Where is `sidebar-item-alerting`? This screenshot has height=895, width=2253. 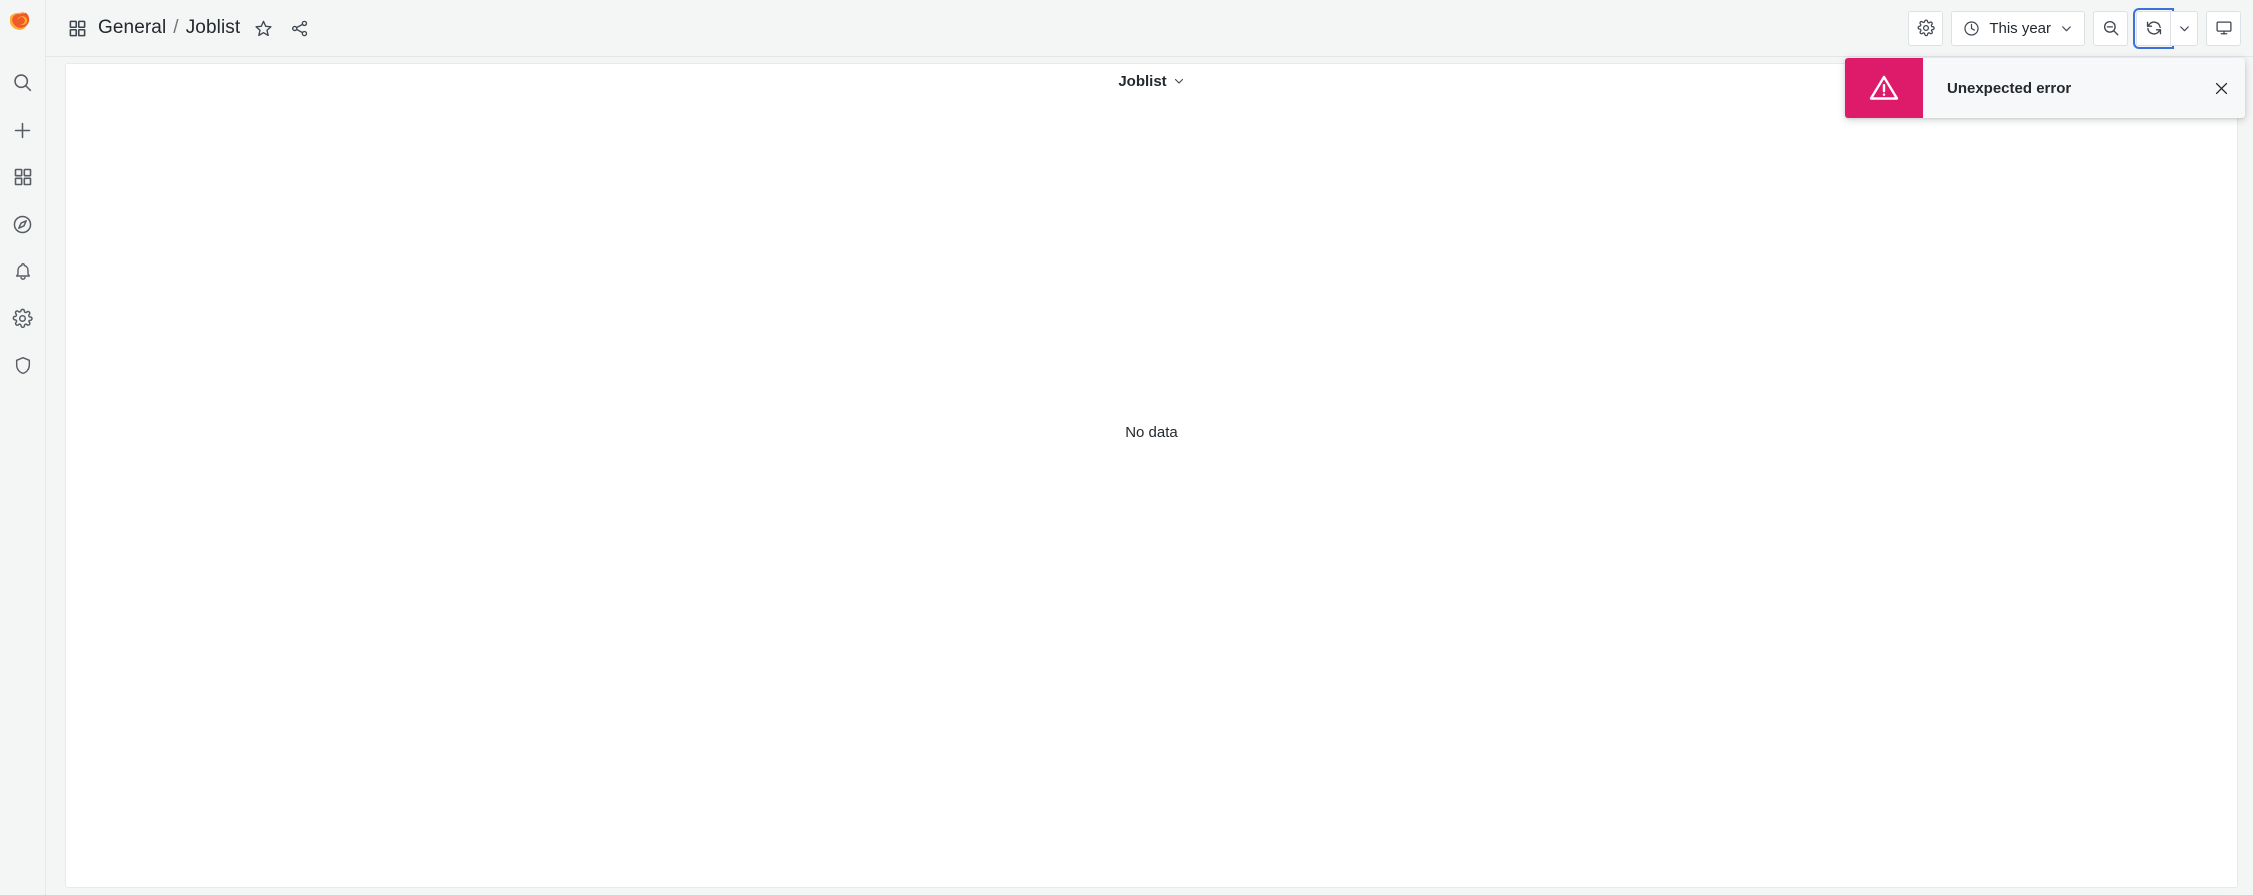 sidebar-item-alerting is located at coordinates (23, 271).